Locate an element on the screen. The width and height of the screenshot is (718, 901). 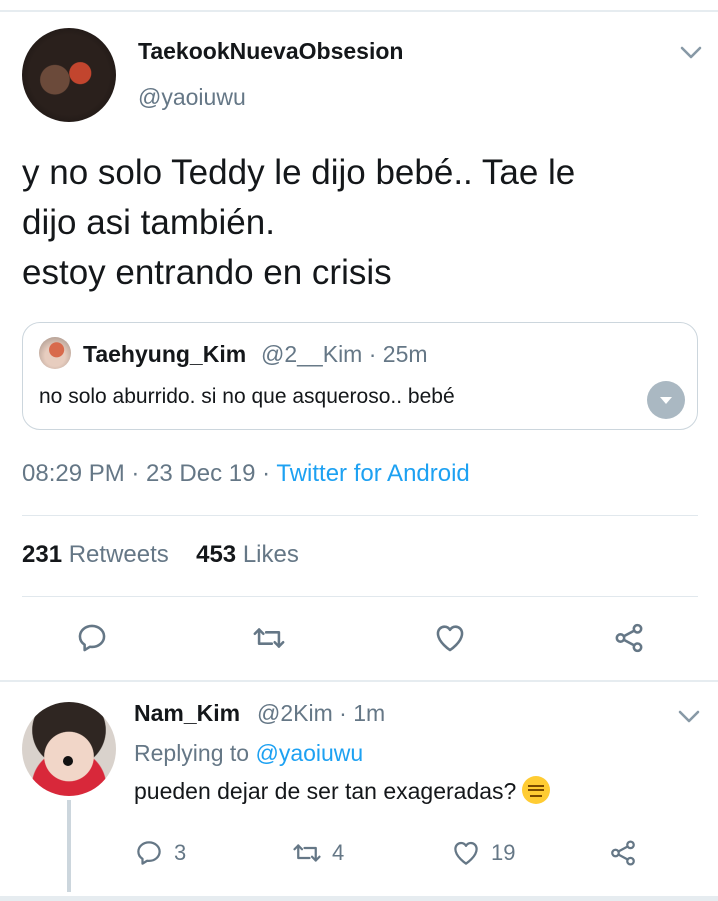
replying-to-link: @yaoiuwu is located at coordinates (309, 753).